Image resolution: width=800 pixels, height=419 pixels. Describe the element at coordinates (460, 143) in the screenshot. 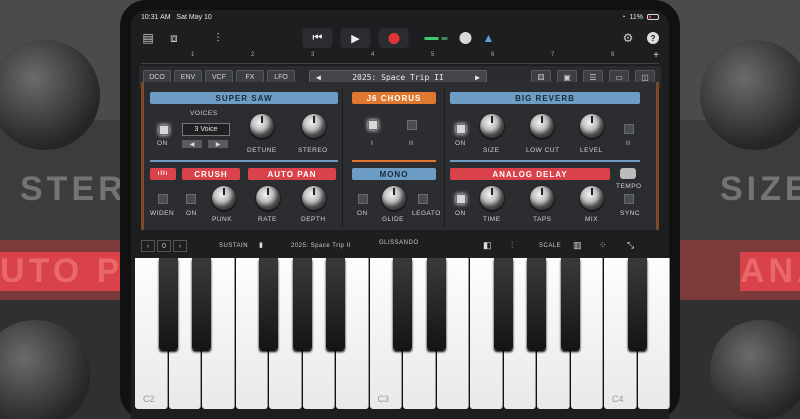

I see `reverb-on-label: ON` at that location.